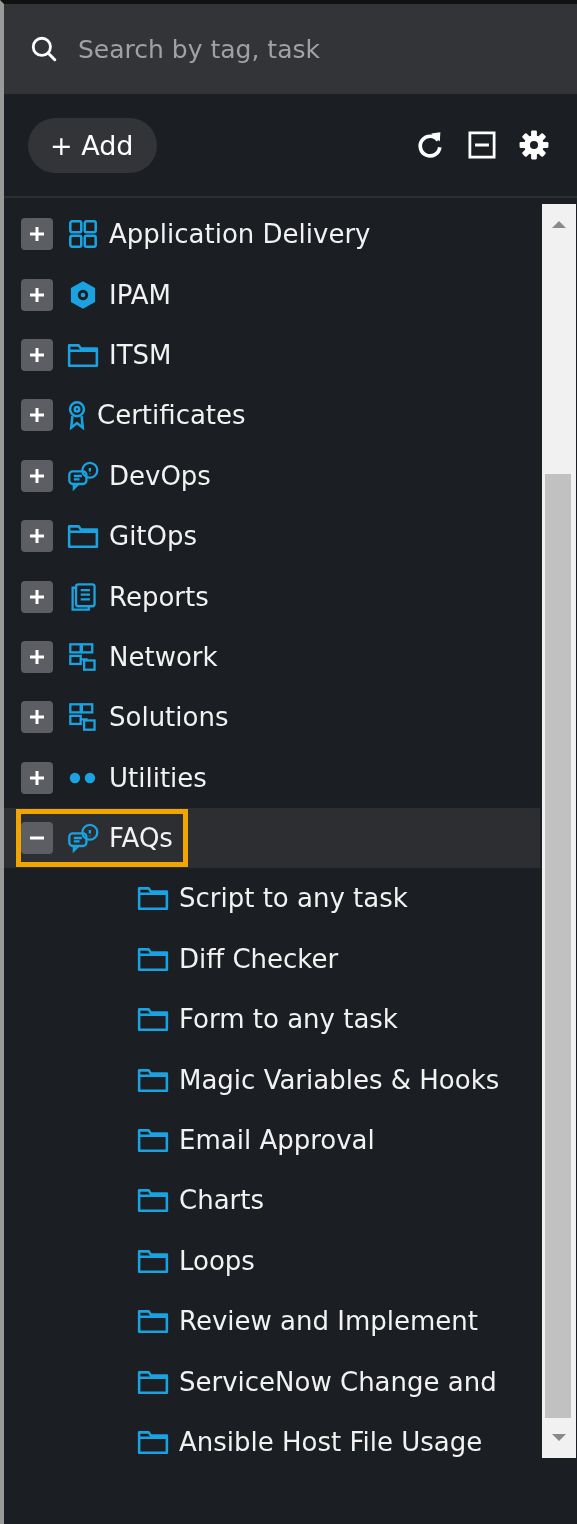  What do you see at coordinates (272, 657) in the screenshot?
I see `tree-item: Network` at bounding box center [272, 657].